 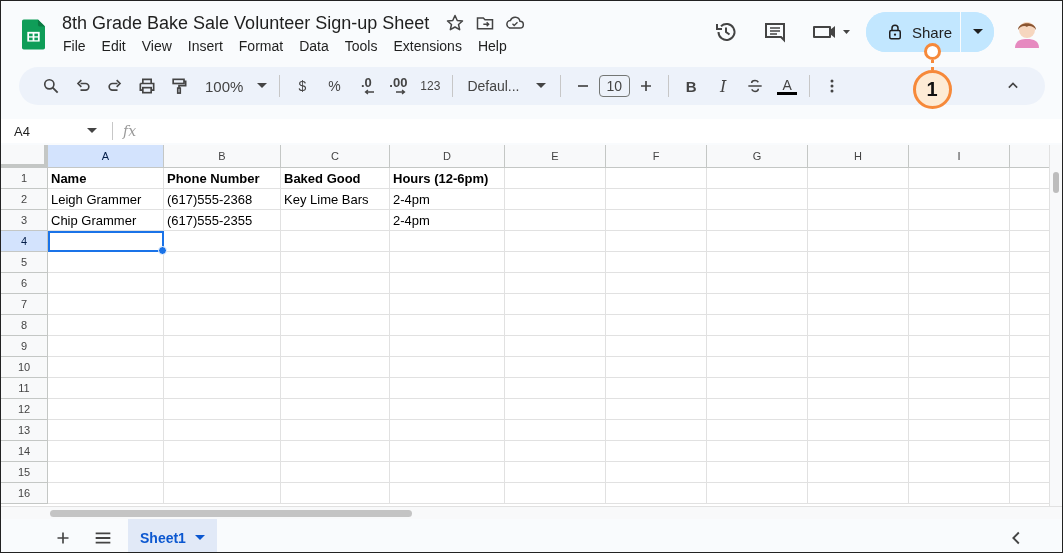 What do you see at coordinates (430, 86) in the screenshot?
I see `number-format-button: 123` at bounding box center [430, 86].